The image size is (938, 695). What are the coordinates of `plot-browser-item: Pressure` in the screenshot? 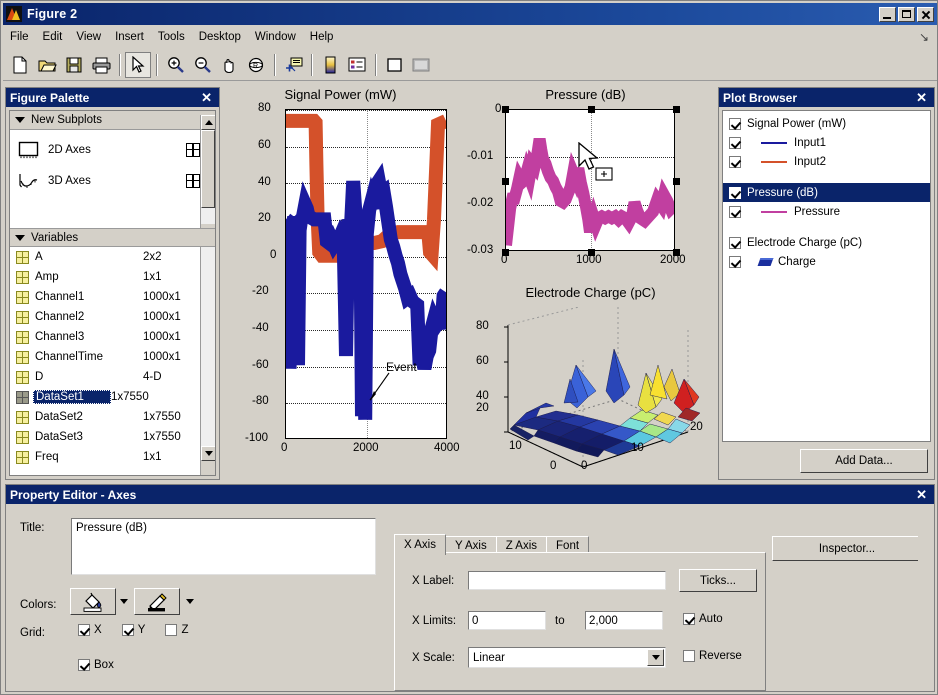 It's located at (826, 211).